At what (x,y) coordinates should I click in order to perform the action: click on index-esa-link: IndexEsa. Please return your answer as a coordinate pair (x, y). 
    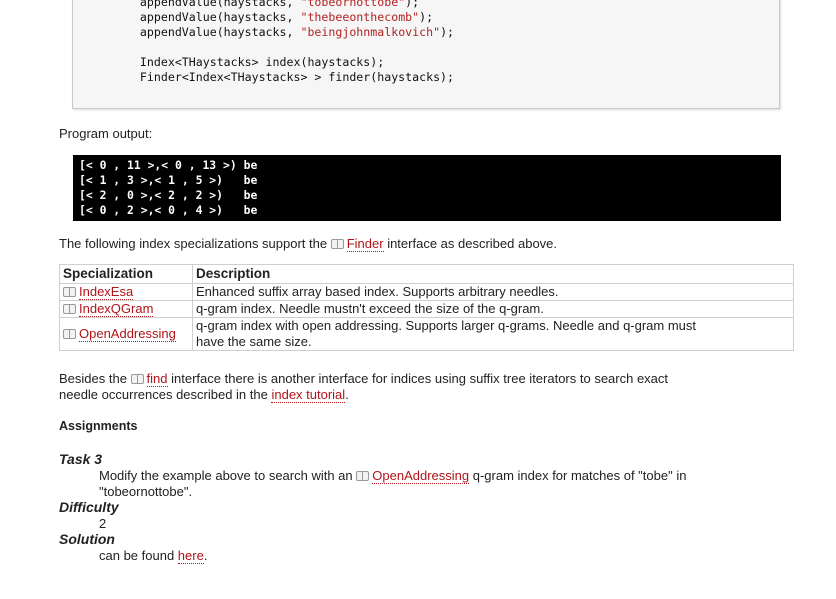
    Looking at the image, I should click on (106, 292).